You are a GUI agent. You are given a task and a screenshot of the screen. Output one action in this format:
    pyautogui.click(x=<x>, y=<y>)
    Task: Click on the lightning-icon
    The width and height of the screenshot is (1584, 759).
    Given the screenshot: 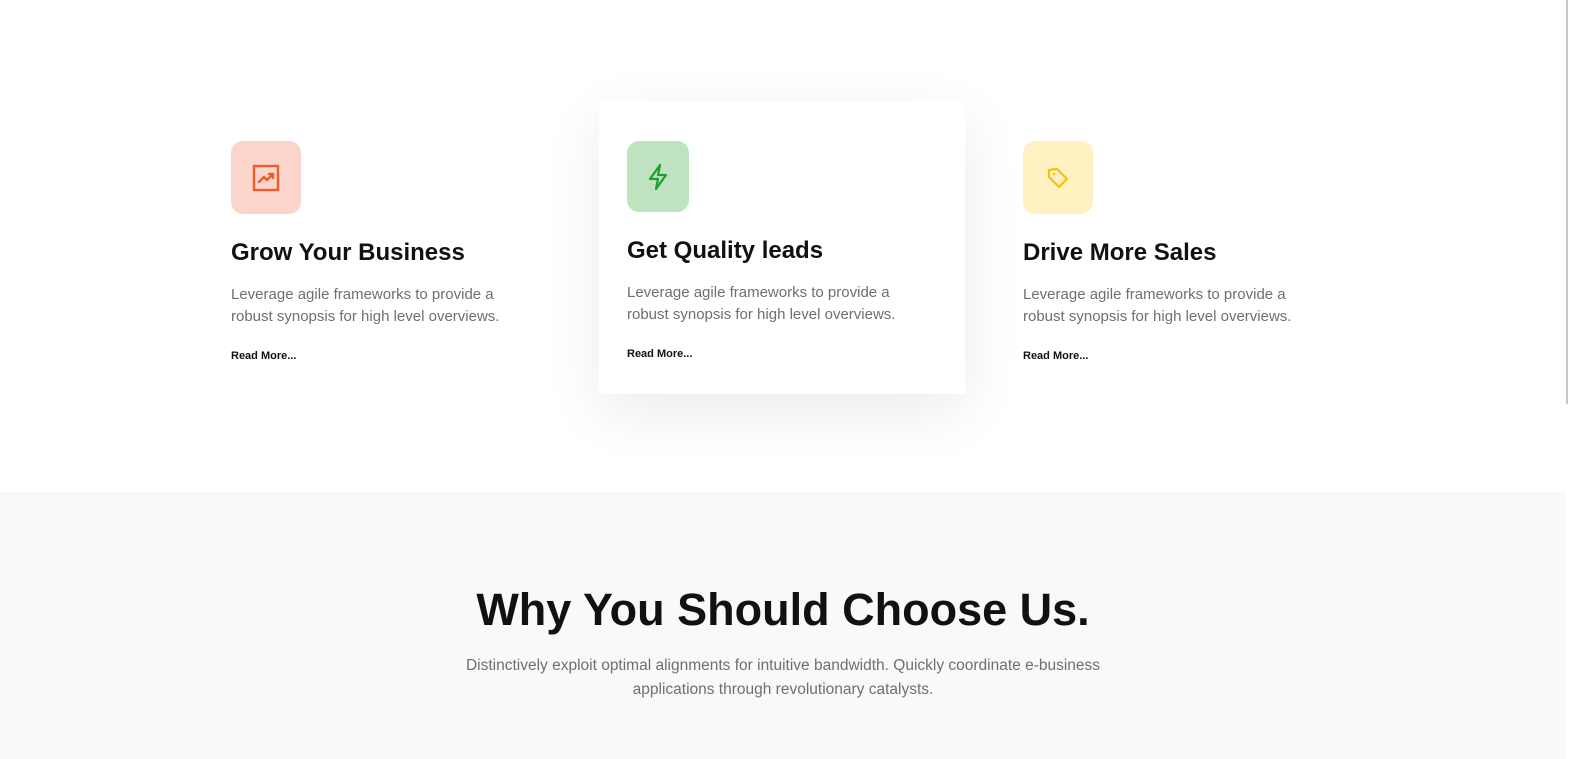 What is the action you would take?
    pyautogui.click(x=658, y=177)
    